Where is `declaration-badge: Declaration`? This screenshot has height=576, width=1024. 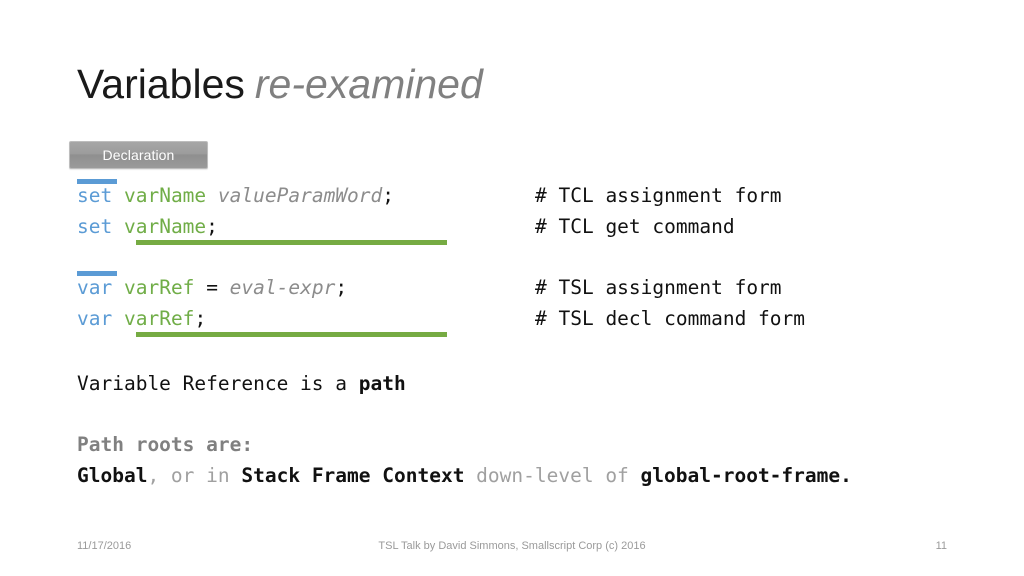 declaration-badge: Declaration is located at coordinates (138, 155).